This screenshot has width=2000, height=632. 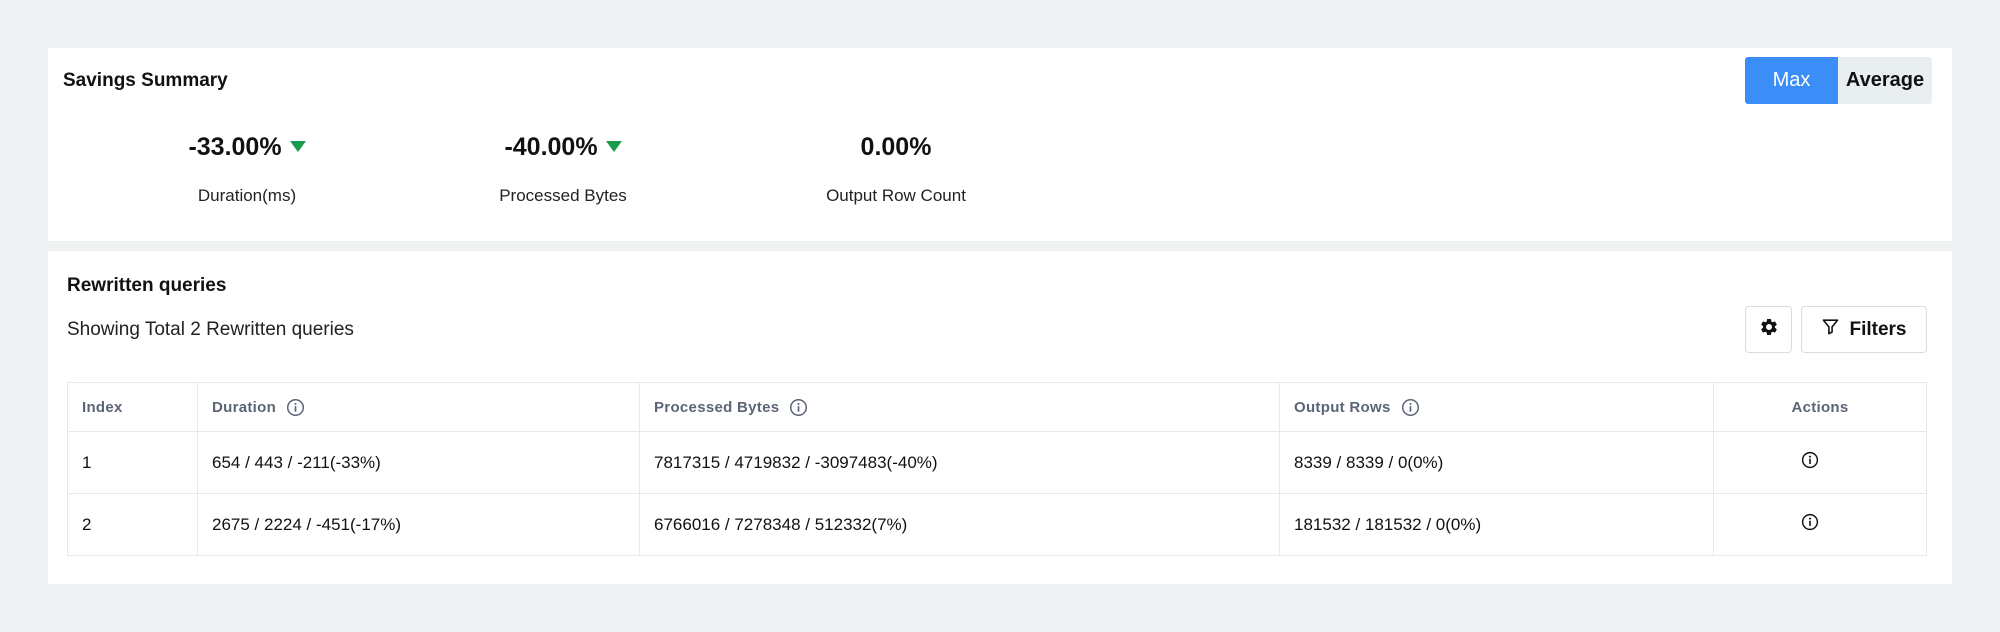 What do you see at coordinates (132, 462) in the screenshot?
I see `cell-index: 1` at bounding box center [132, 462].